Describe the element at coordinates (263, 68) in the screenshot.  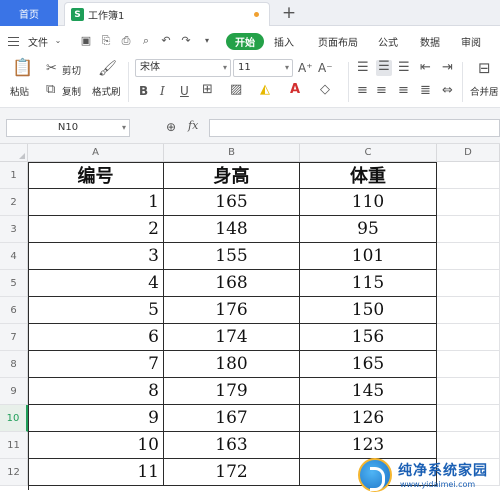
I see `font-size-select: 11 ▾` at that location.